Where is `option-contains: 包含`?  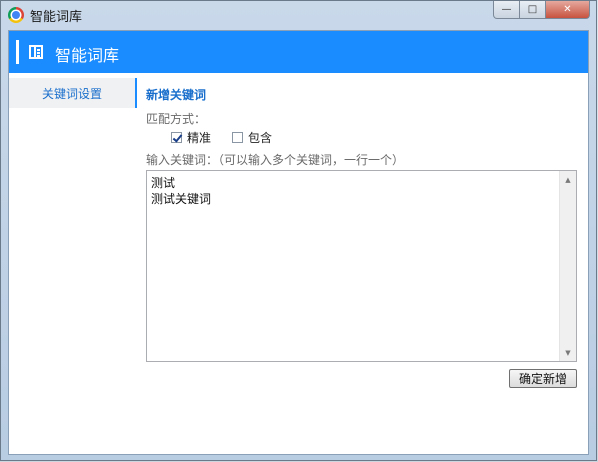
option-contains: 包含 is located at coordinates (252, 137).